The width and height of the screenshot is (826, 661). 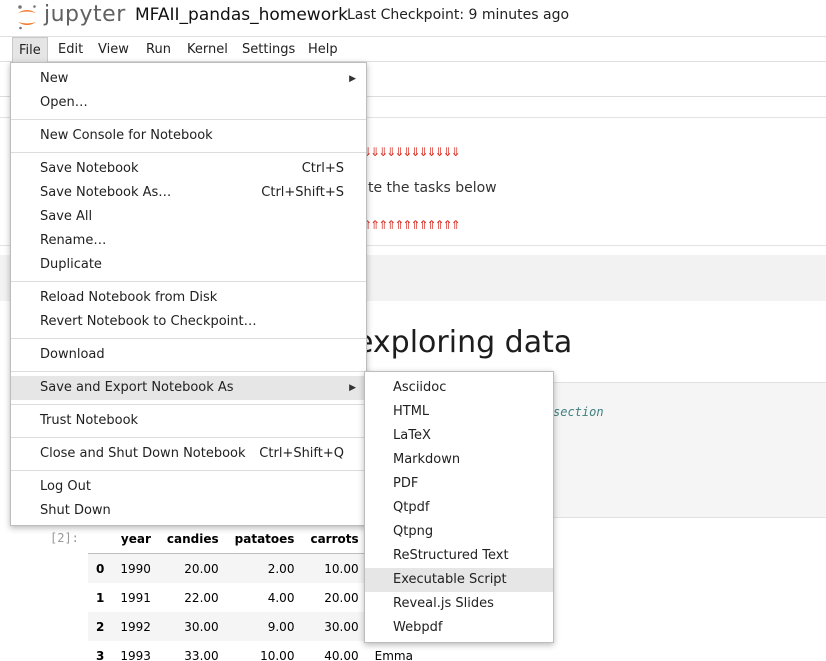 I want to click on table-cell: 1990, so click(x=135, y=568).